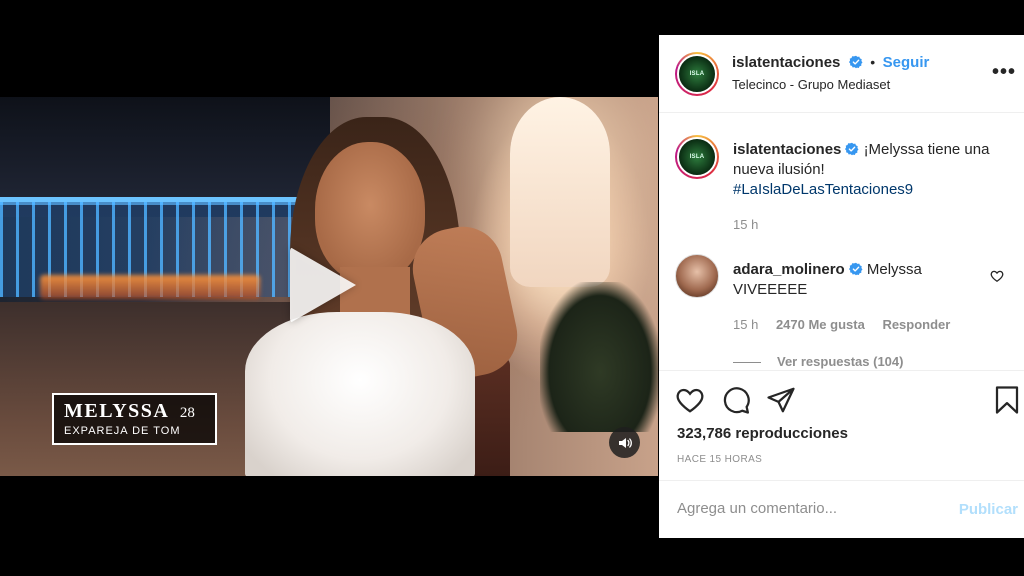  What do you see at coordinates (1007, 400) in the screenshot?
I see `save-bookmark-icon` at bounding box center [1007, 400].